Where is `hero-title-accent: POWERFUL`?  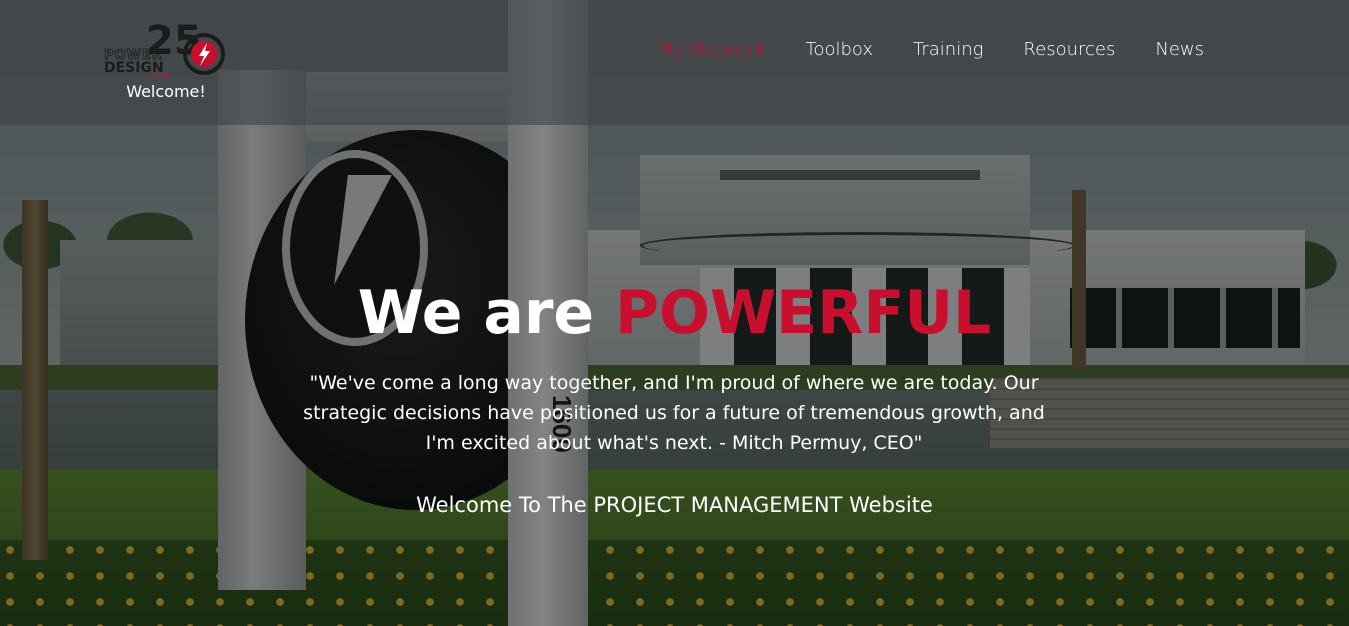
hero-title-accent: POWERFUL is located at coordinates (803, 313).